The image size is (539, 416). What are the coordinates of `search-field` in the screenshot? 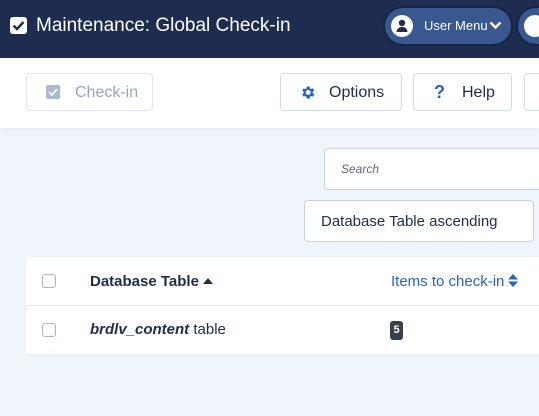 It's located at (431, 169).